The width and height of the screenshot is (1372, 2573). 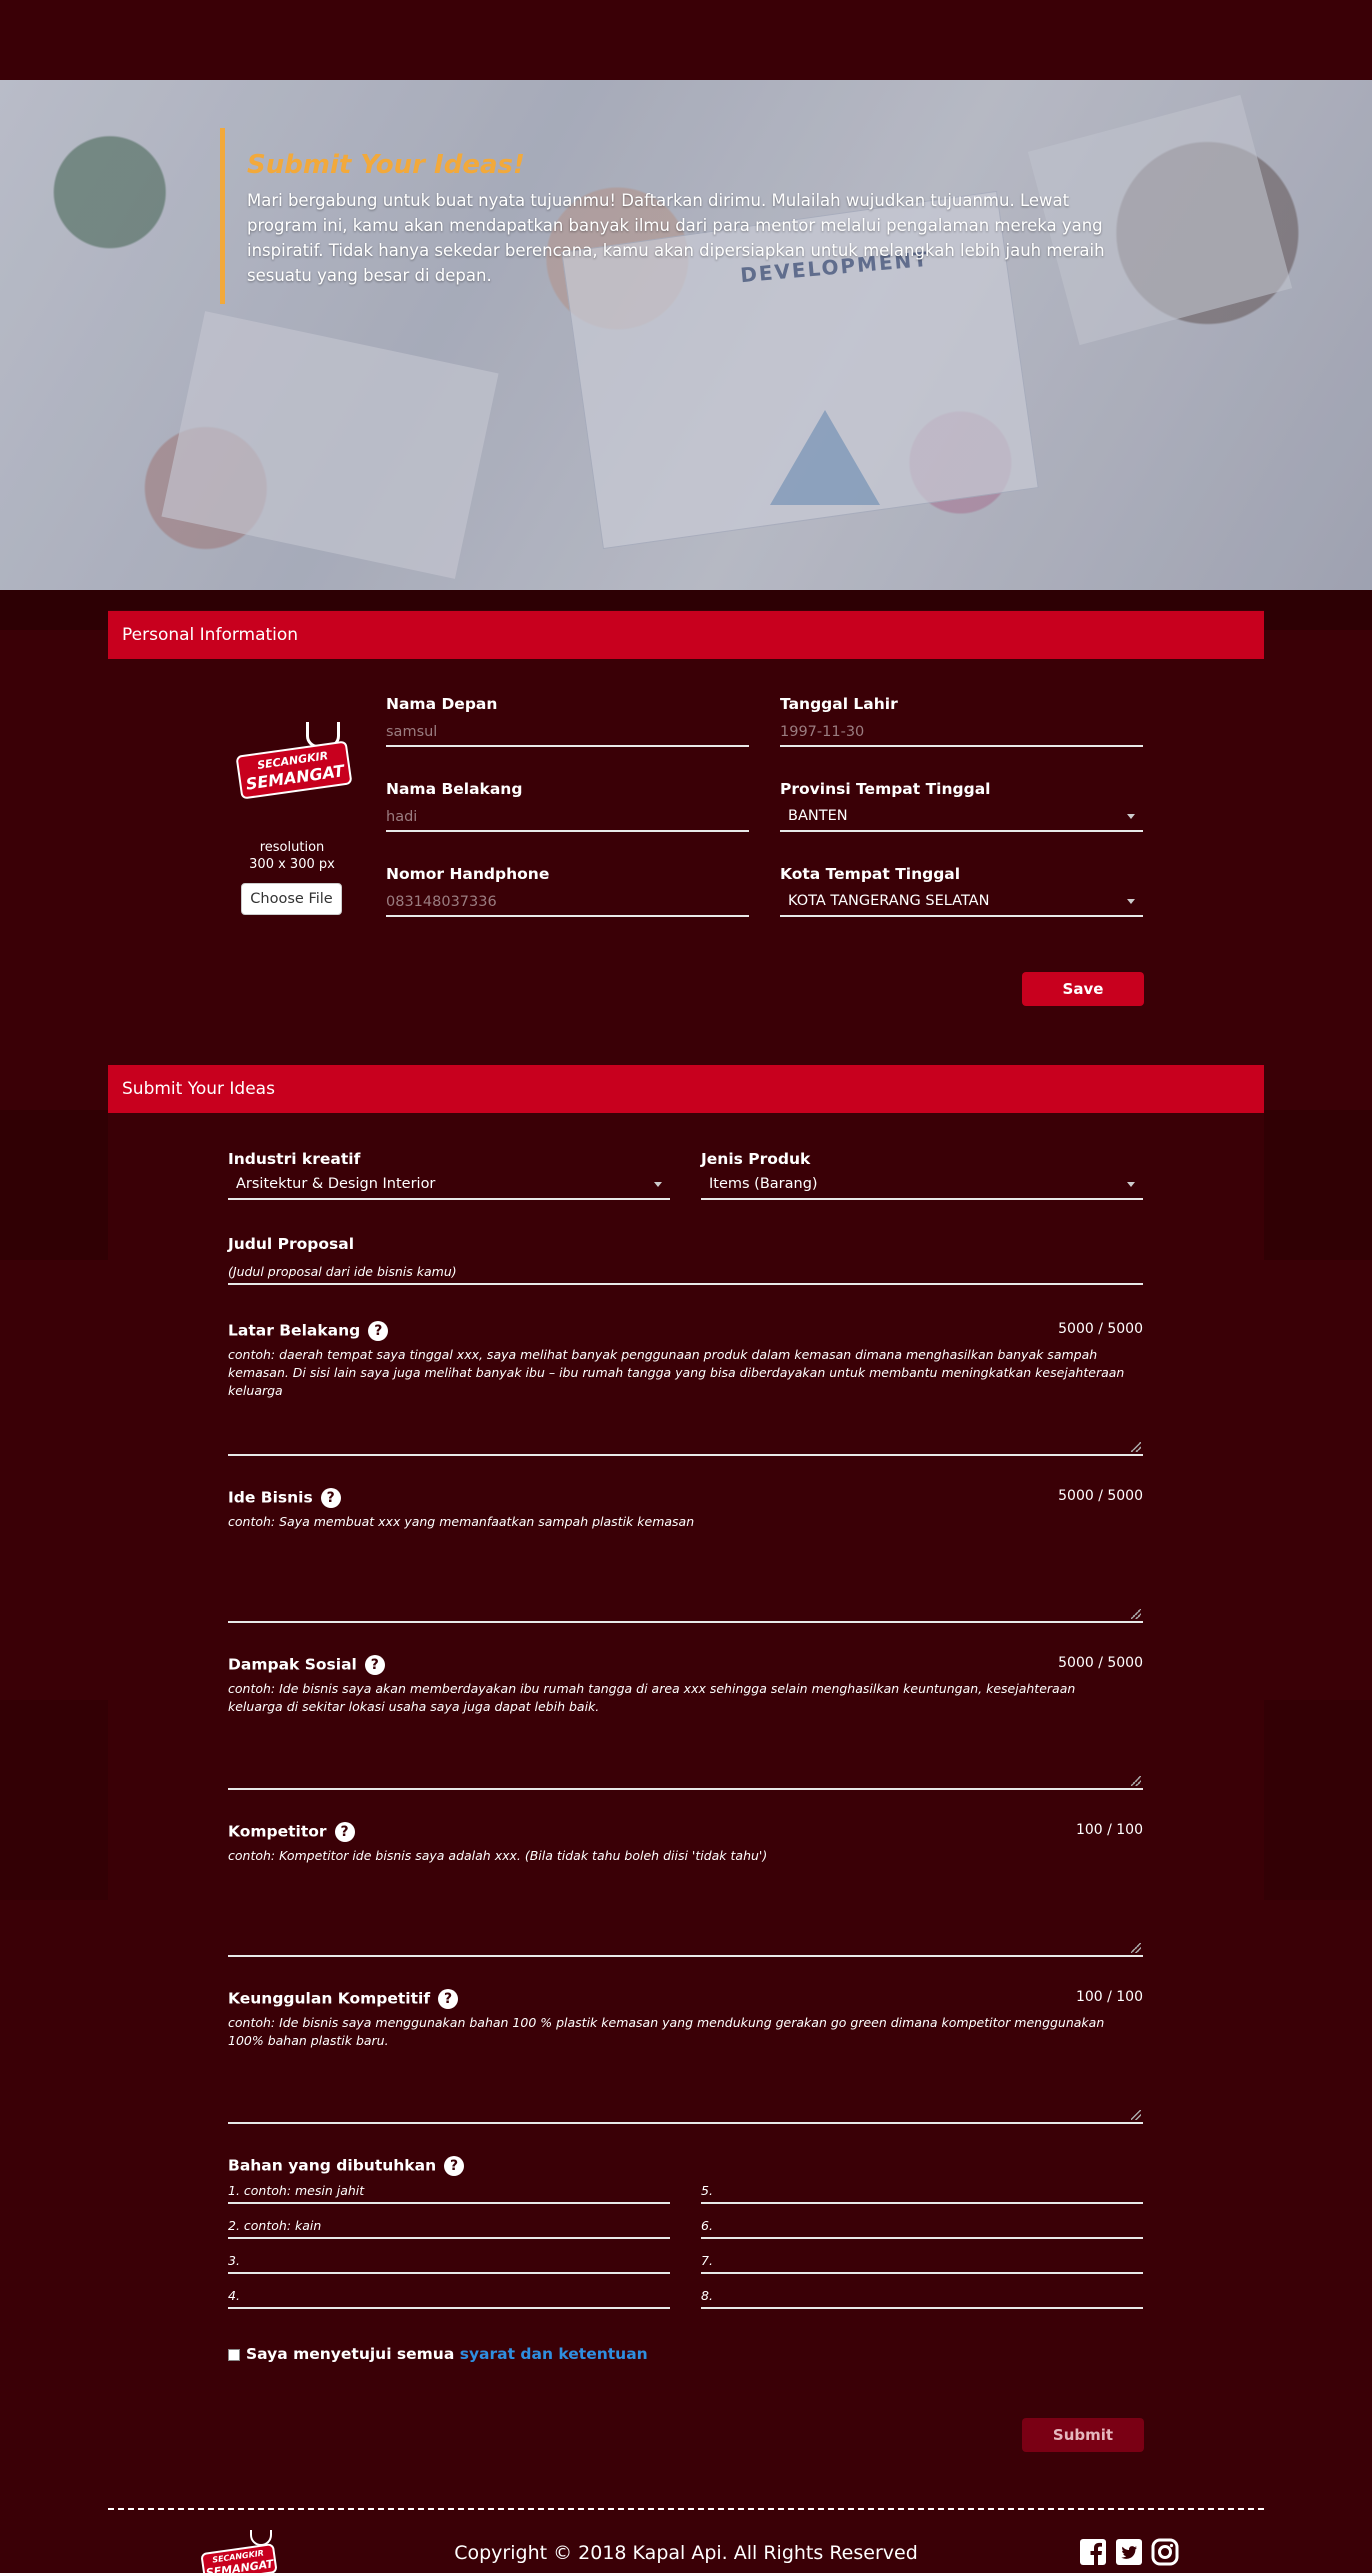 What do you see at coordinates (292, 864) in the screenshot?
I see `resolution-size: 300 x 300 px` at bounding box center [292, 864].